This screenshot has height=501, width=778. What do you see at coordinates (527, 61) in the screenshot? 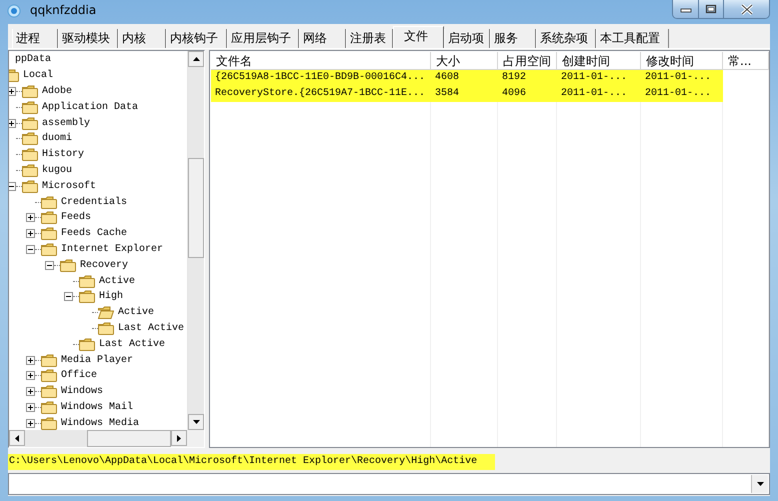
I see `column-header: 占用空间` at bounding box center [527, 61].